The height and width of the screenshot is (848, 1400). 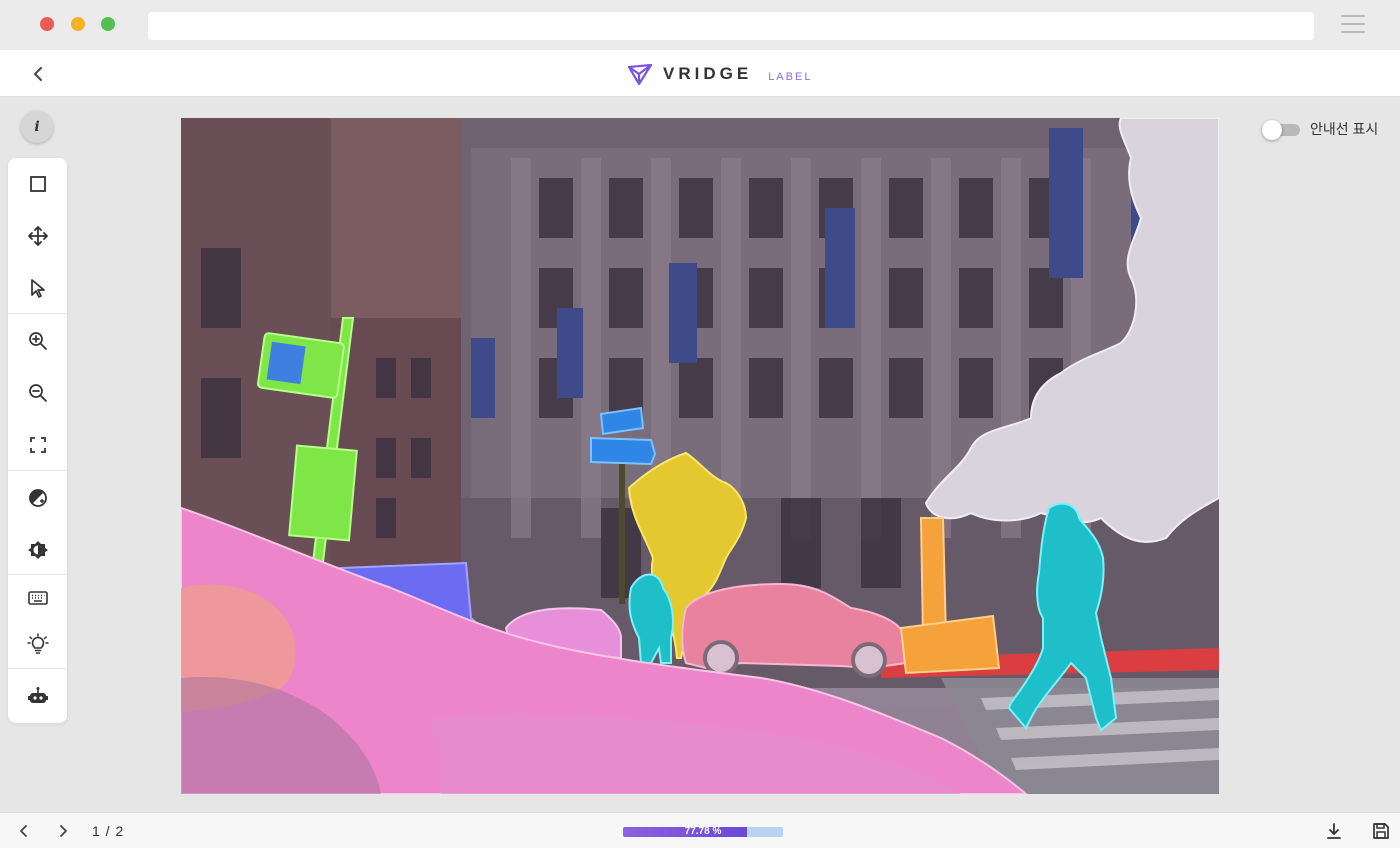 I want to click on floppy-disk-icon, so click(x=1381, y=831).